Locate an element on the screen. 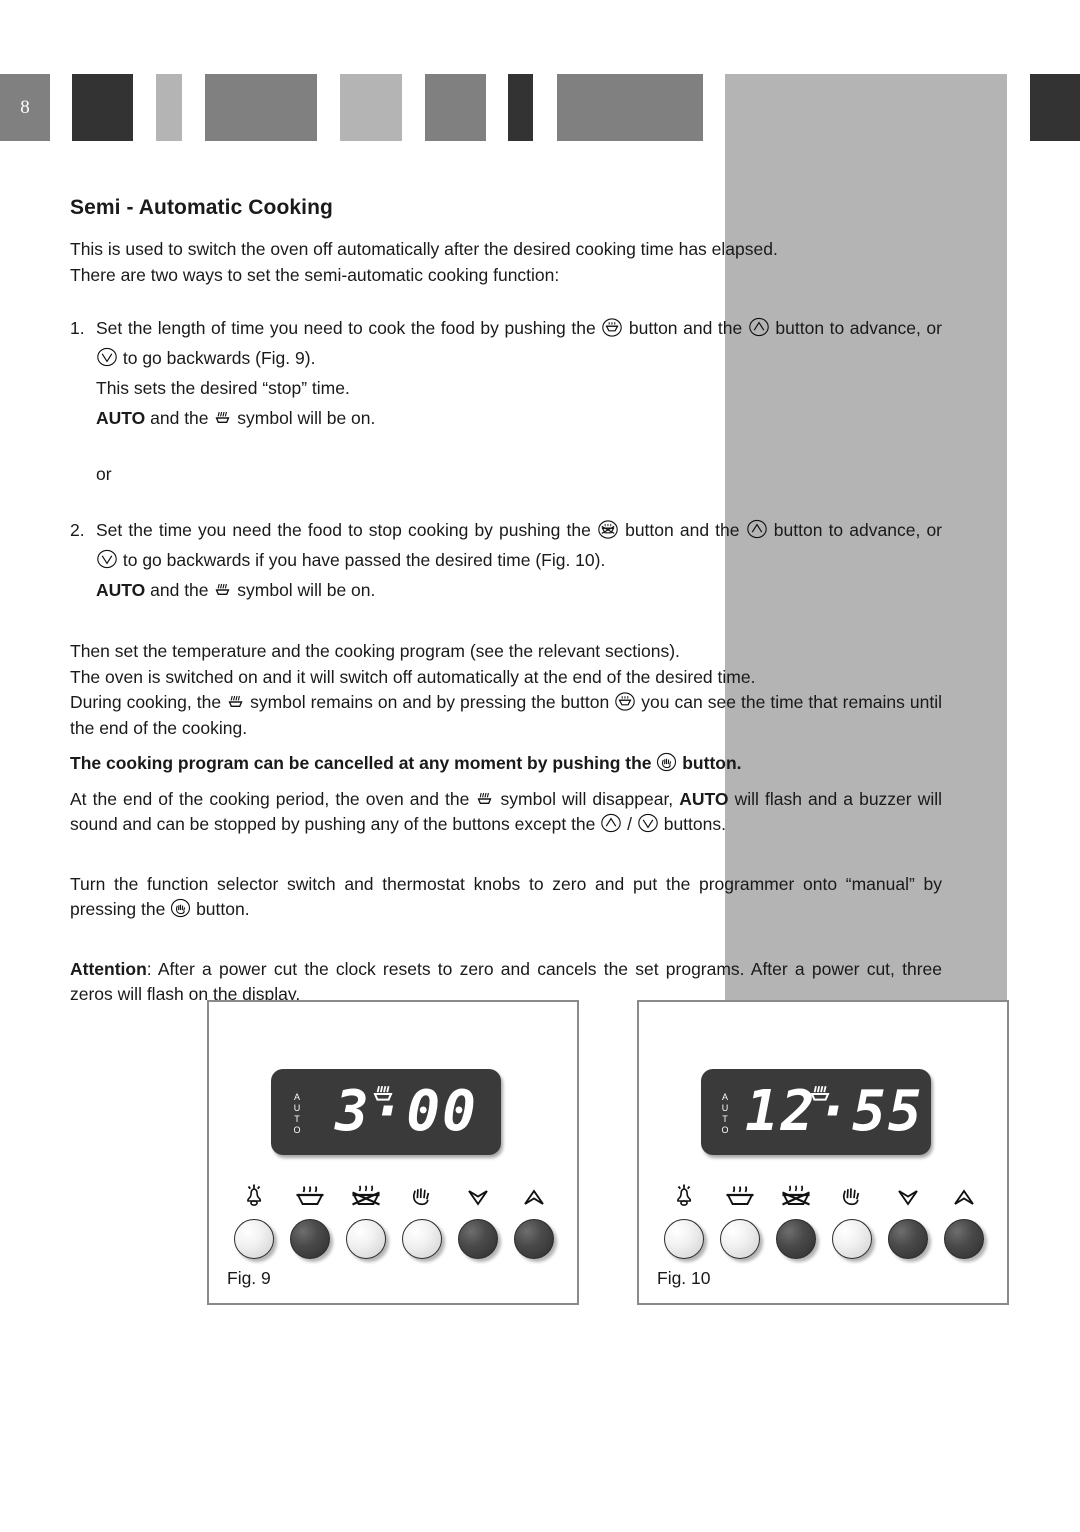 This screenshot has width=1080, height=1532. fig10-label: Fig. 10 is located at coordinates (684, 1278).